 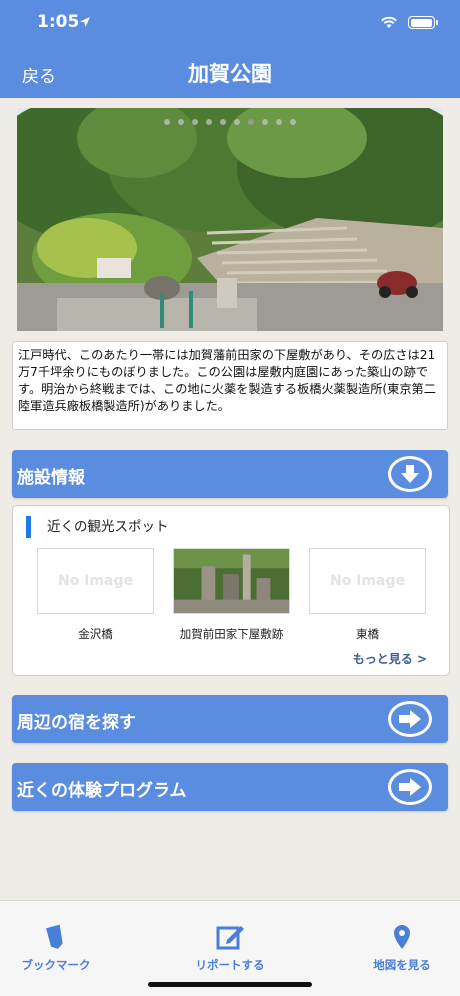 I want to click on wifi-icon, so click(x=389, y=22).